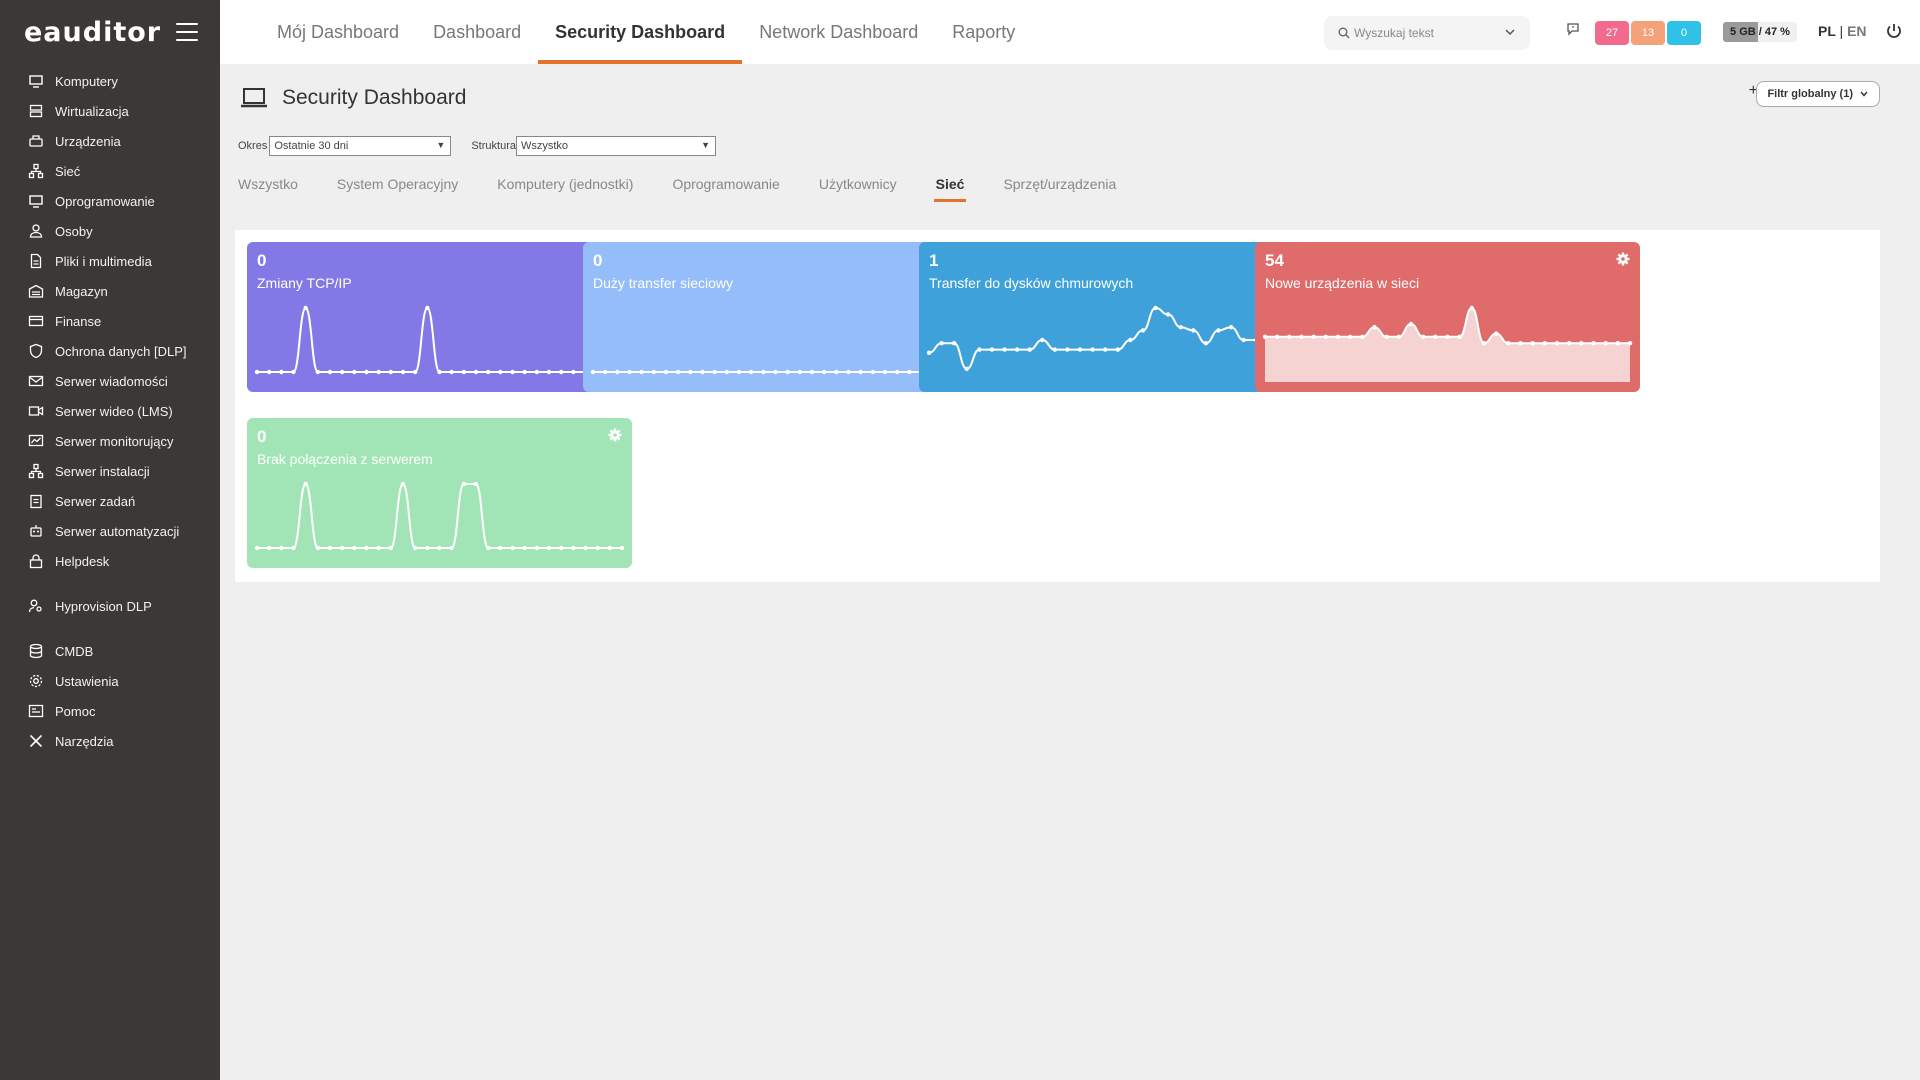 This screenshot has width=1920, height=1080. What do you see at coordinates (110, 171) in the screenshot?
I see `sidebar-item-siec: Sieć` at bounding box center [110, 171].